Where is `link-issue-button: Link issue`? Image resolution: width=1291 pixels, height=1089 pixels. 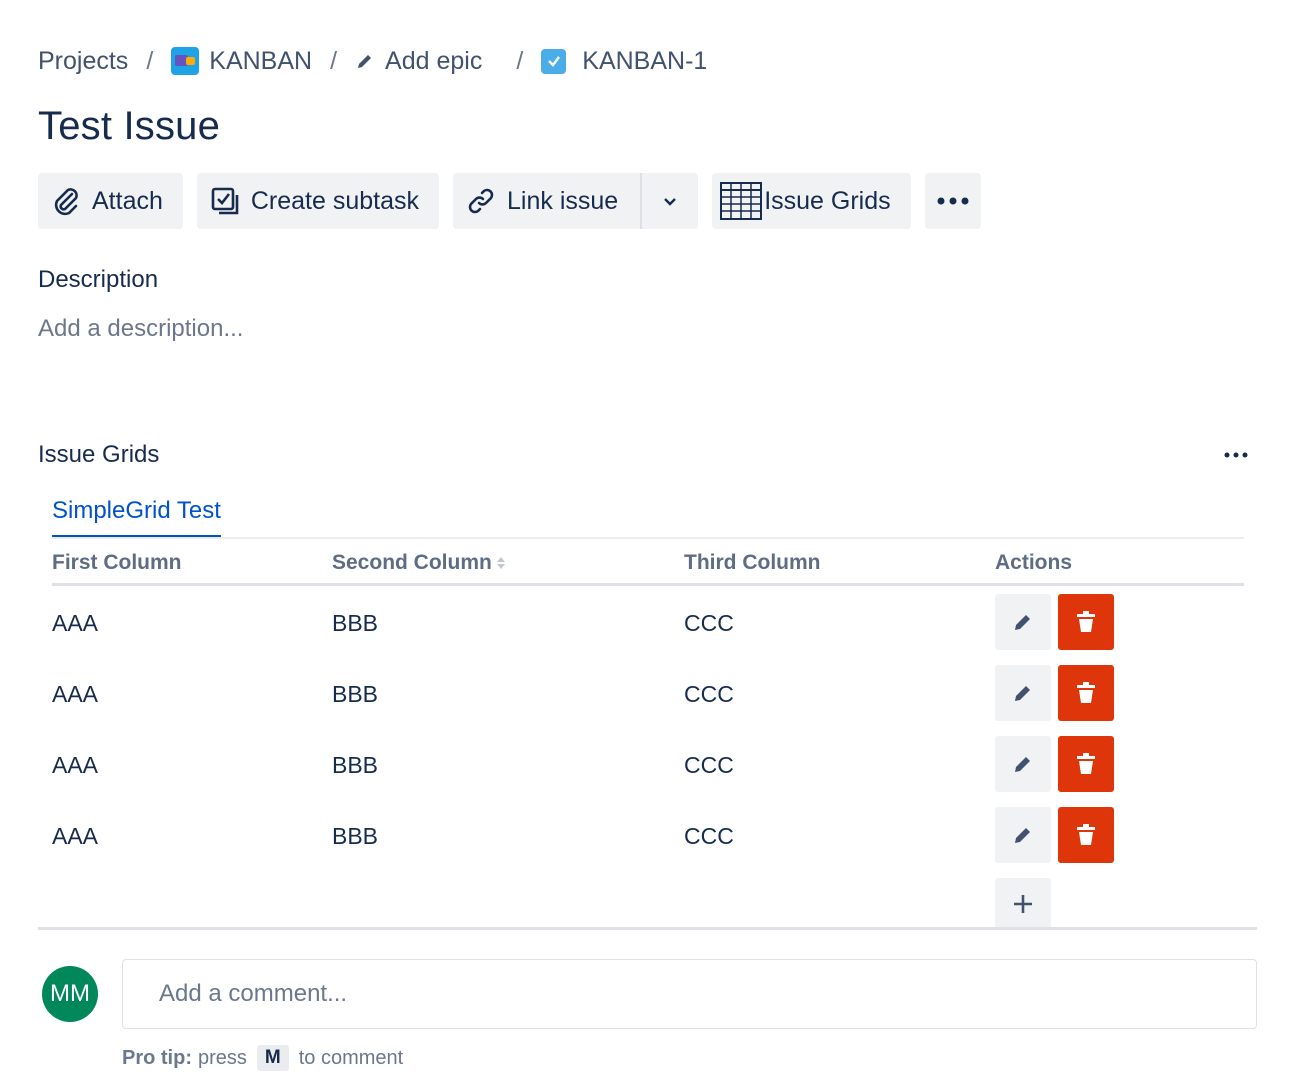 link-issue-button: Link issue is located at coordinates (546, 201).